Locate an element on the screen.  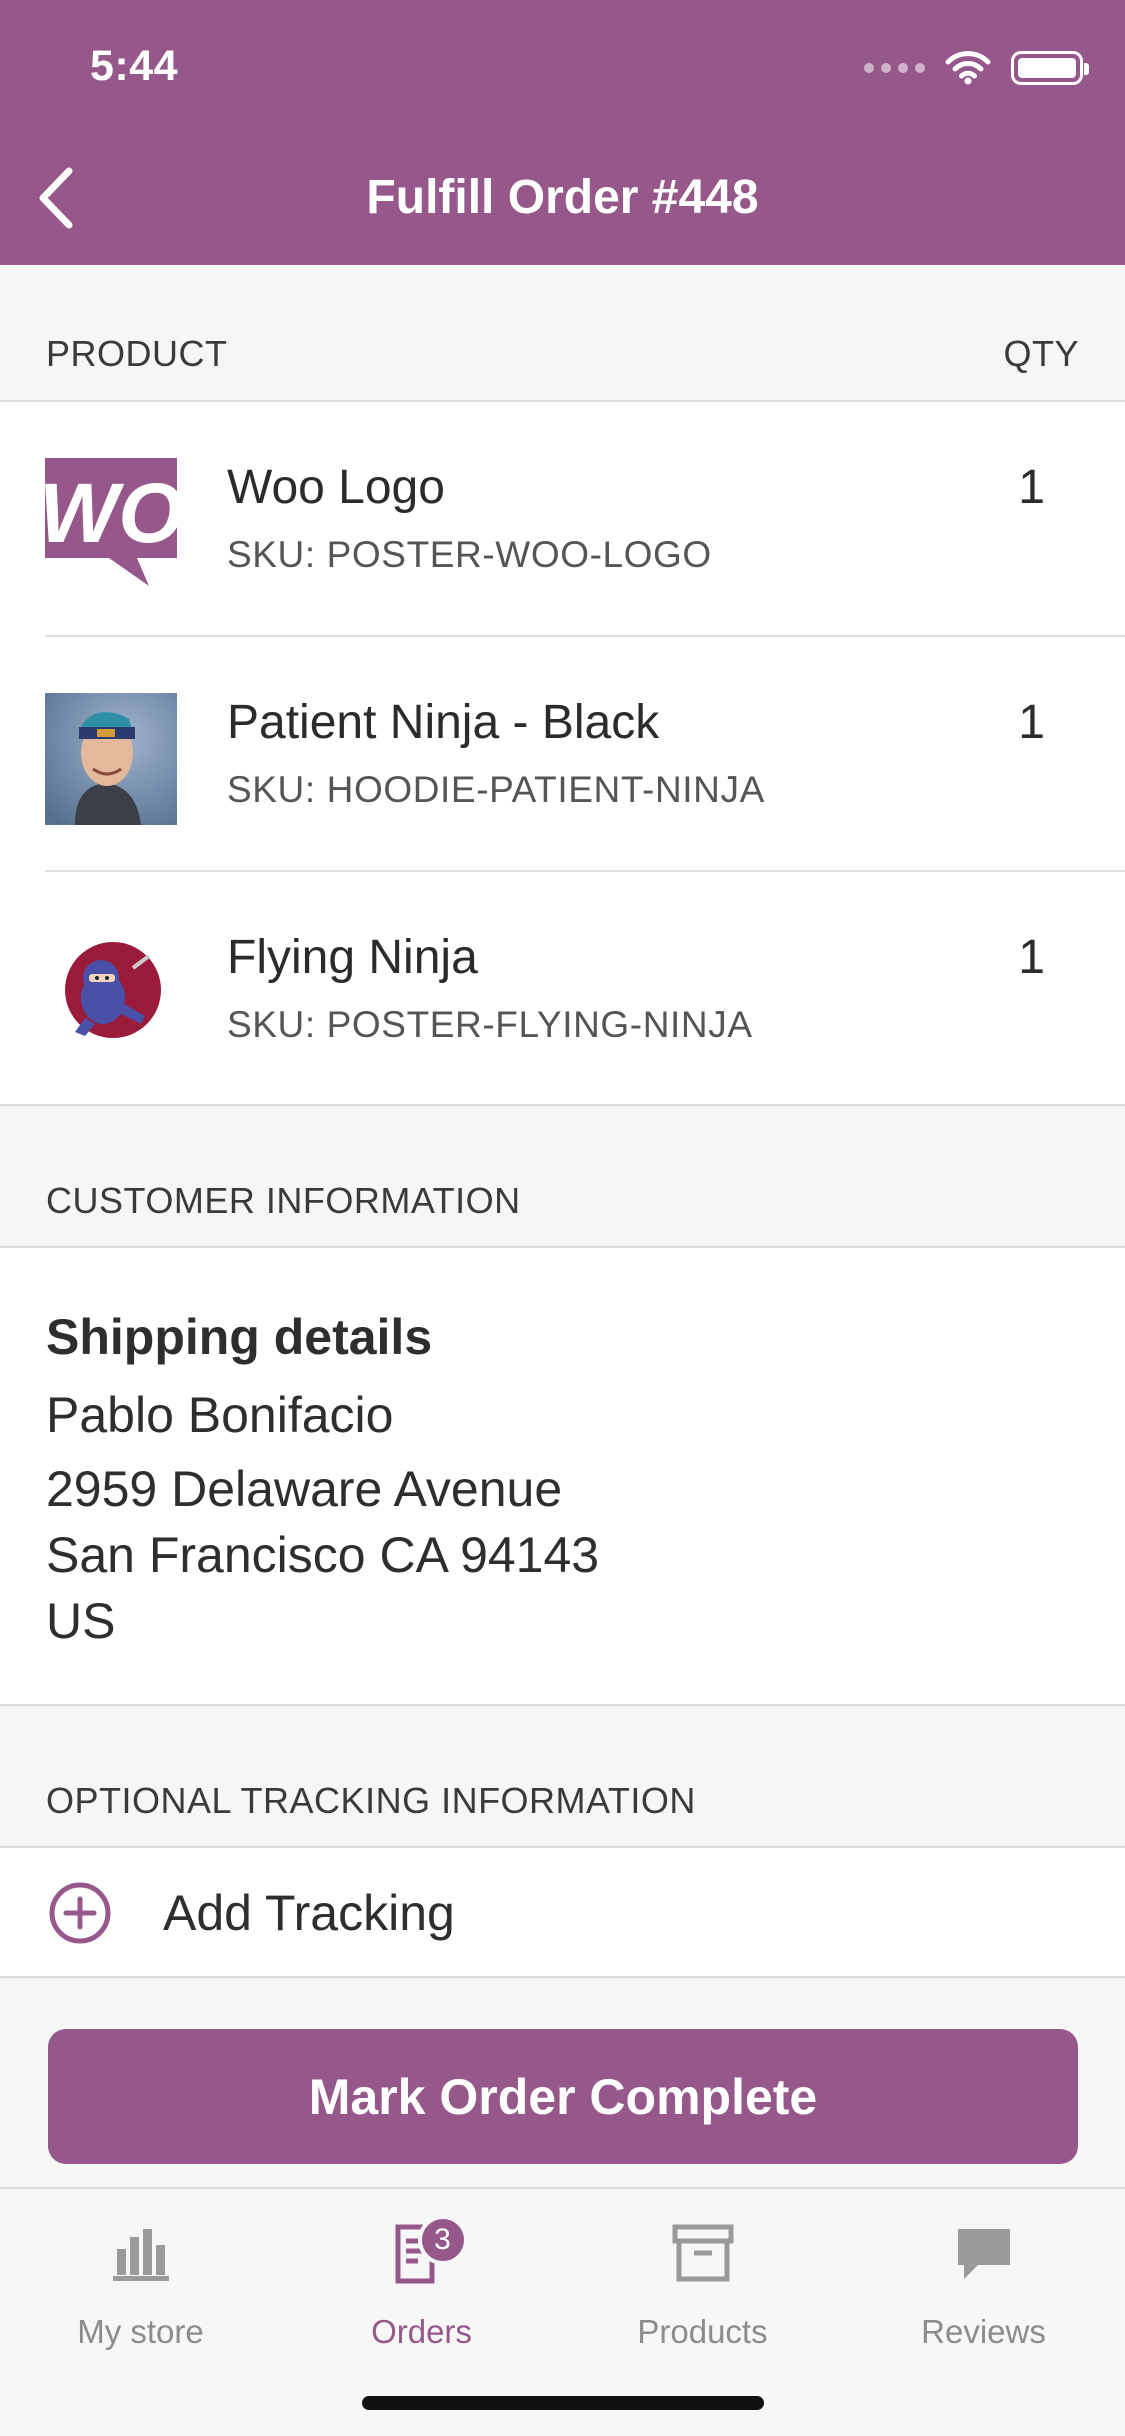
cellular-signal-icon is located at coordinates (894, 68).